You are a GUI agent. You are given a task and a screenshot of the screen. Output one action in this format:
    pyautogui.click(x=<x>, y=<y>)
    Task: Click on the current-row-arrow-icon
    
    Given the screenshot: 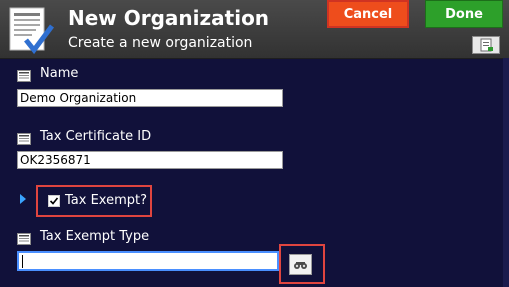 What is the action you would take?
    pyautogui.click(x=23, y=199)
    